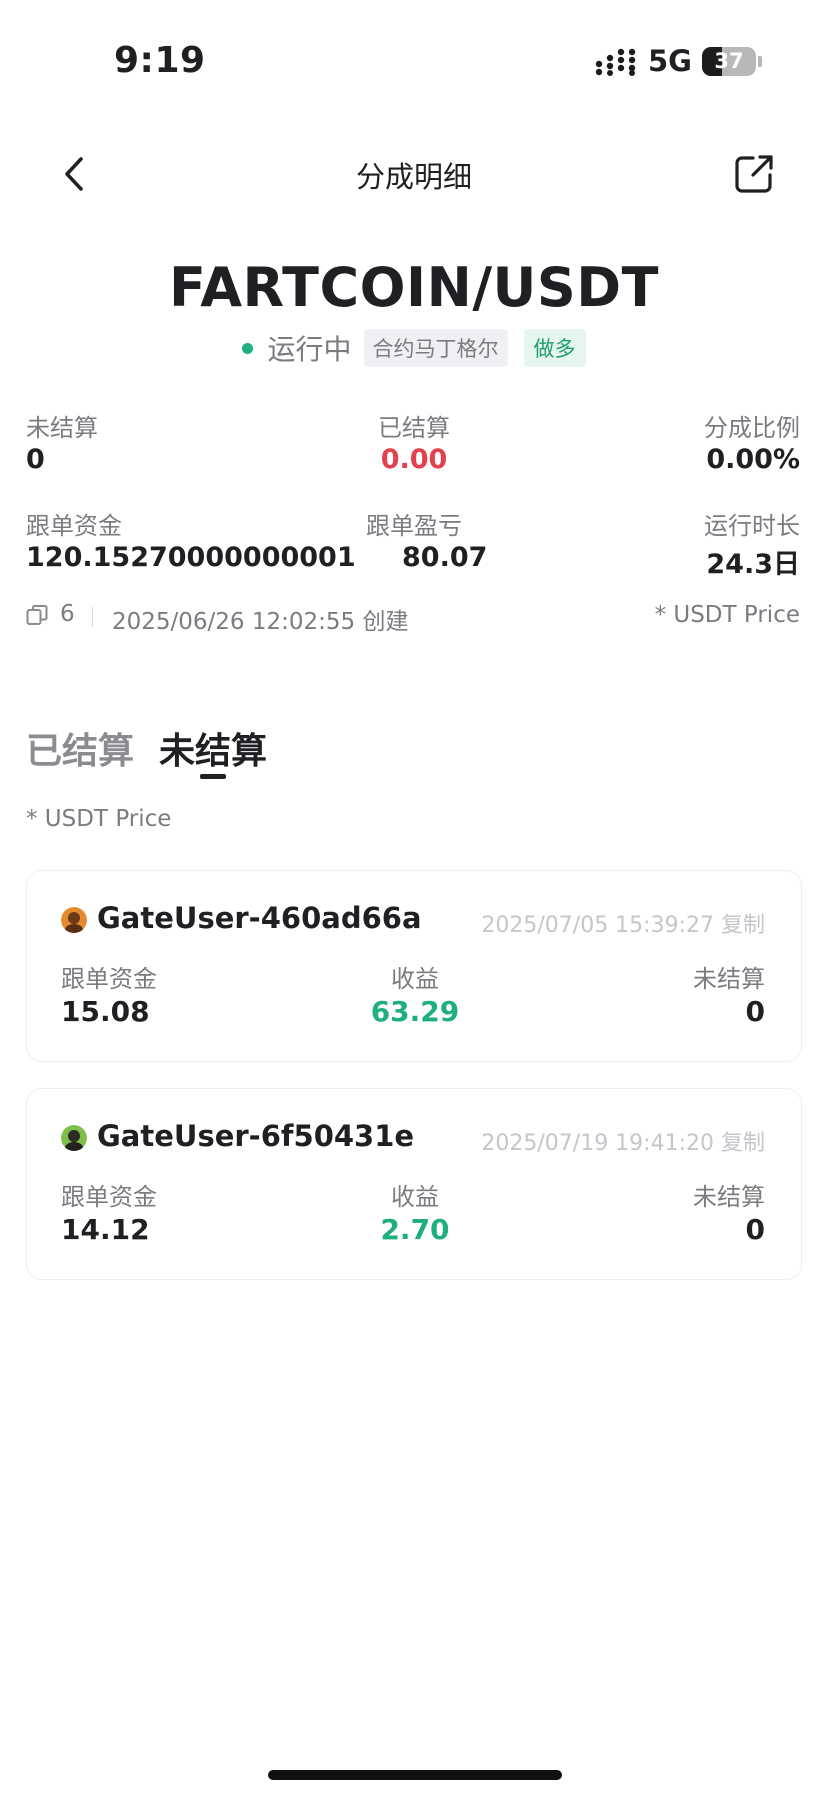  I want to click on status-time: 9:19, so click(160, 60).